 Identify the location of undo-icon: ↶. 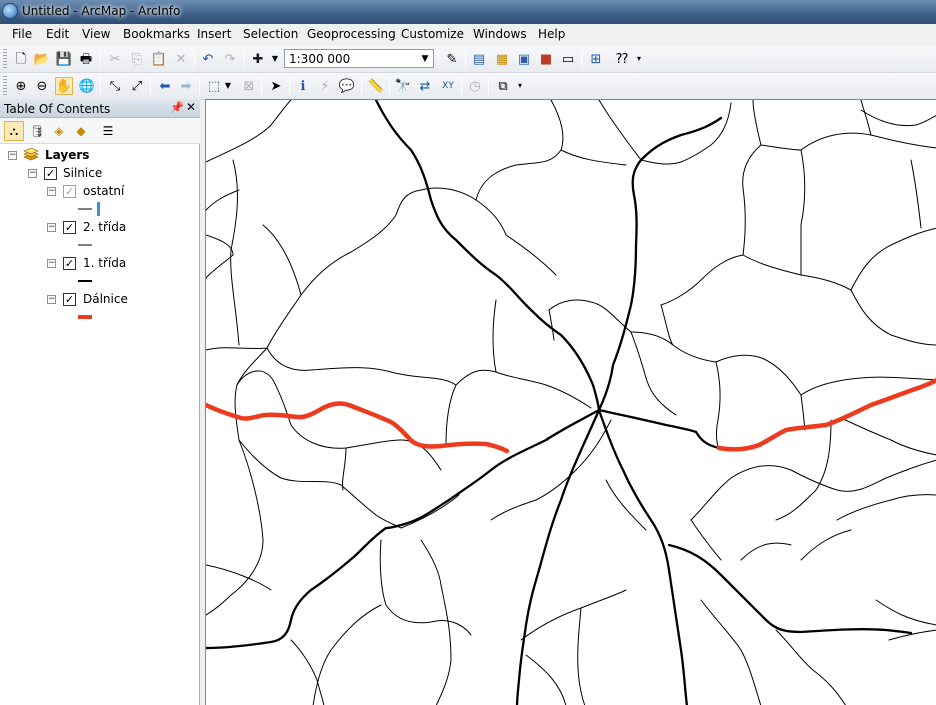
(208, 59).